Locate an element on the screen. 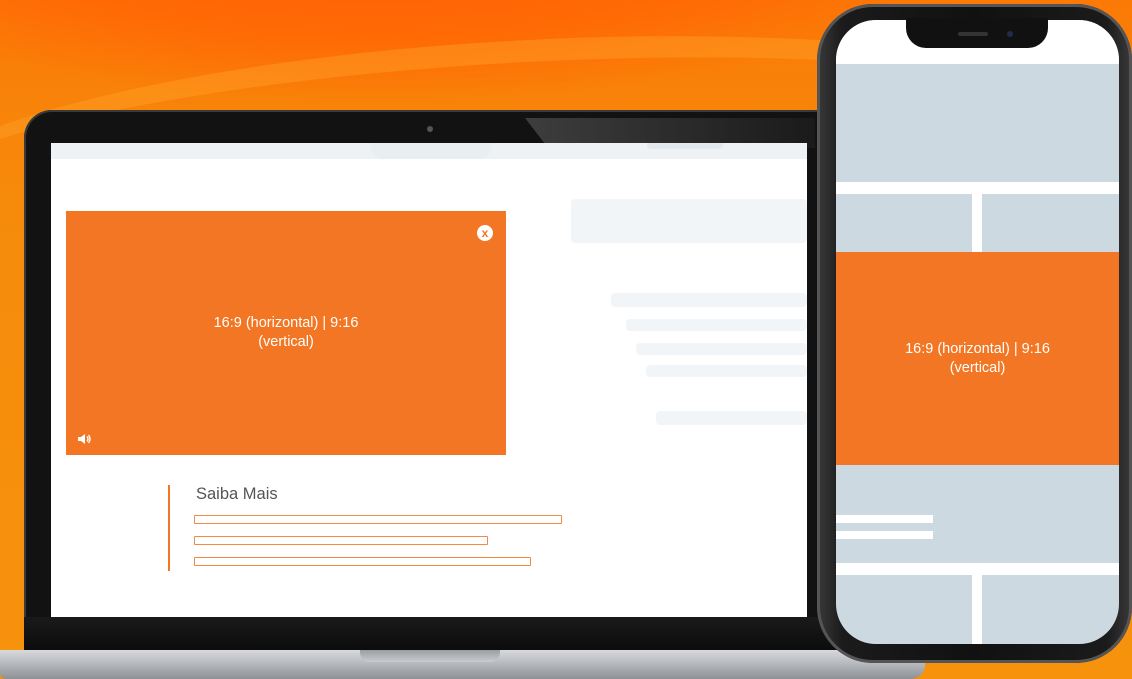  video-ad-desktop: 16:9 (horizontal) | 9:16 (vertical) x is located at coordinates (286, 333).